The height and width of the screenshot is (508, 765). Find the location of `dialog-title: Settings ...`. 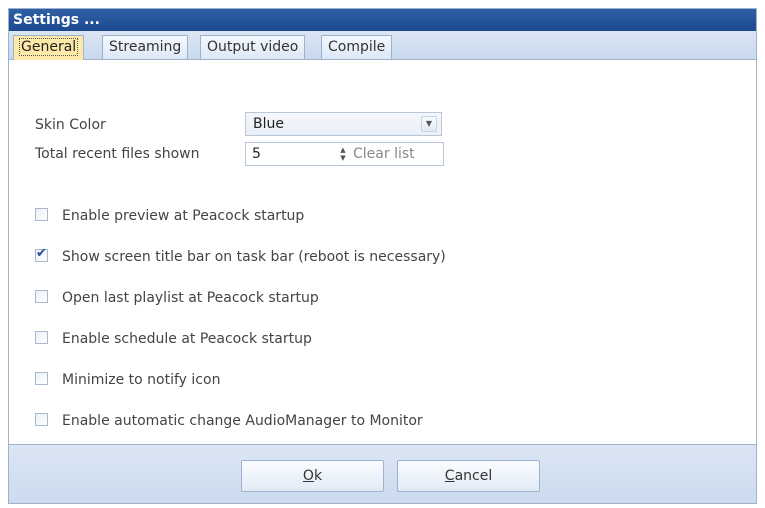

dialog-title: Settings ... is located at coordinates (382, 20).